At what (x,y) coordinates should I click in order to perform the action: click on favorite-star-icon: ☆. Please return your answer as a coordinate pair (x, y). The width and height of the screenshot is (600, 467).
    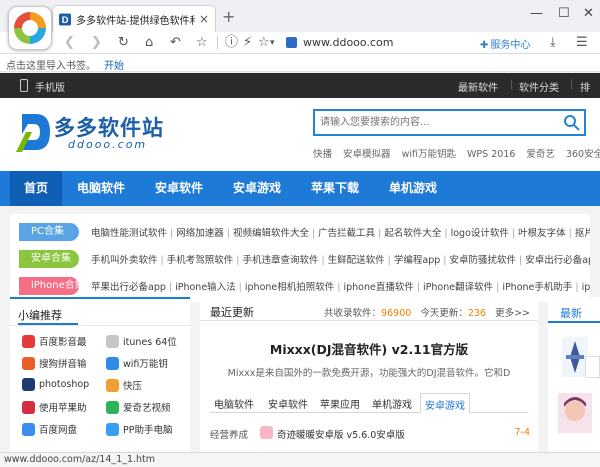
    Looking at the image, I should click on (264, 43).